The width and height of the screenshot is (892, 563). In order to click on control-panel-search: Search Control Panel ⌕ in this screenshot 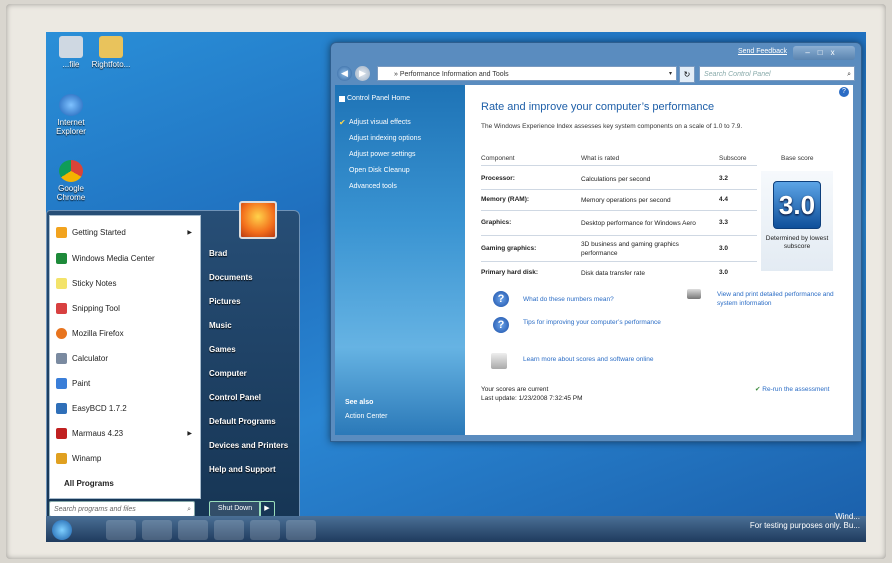, I will do `click(777, 73)`.